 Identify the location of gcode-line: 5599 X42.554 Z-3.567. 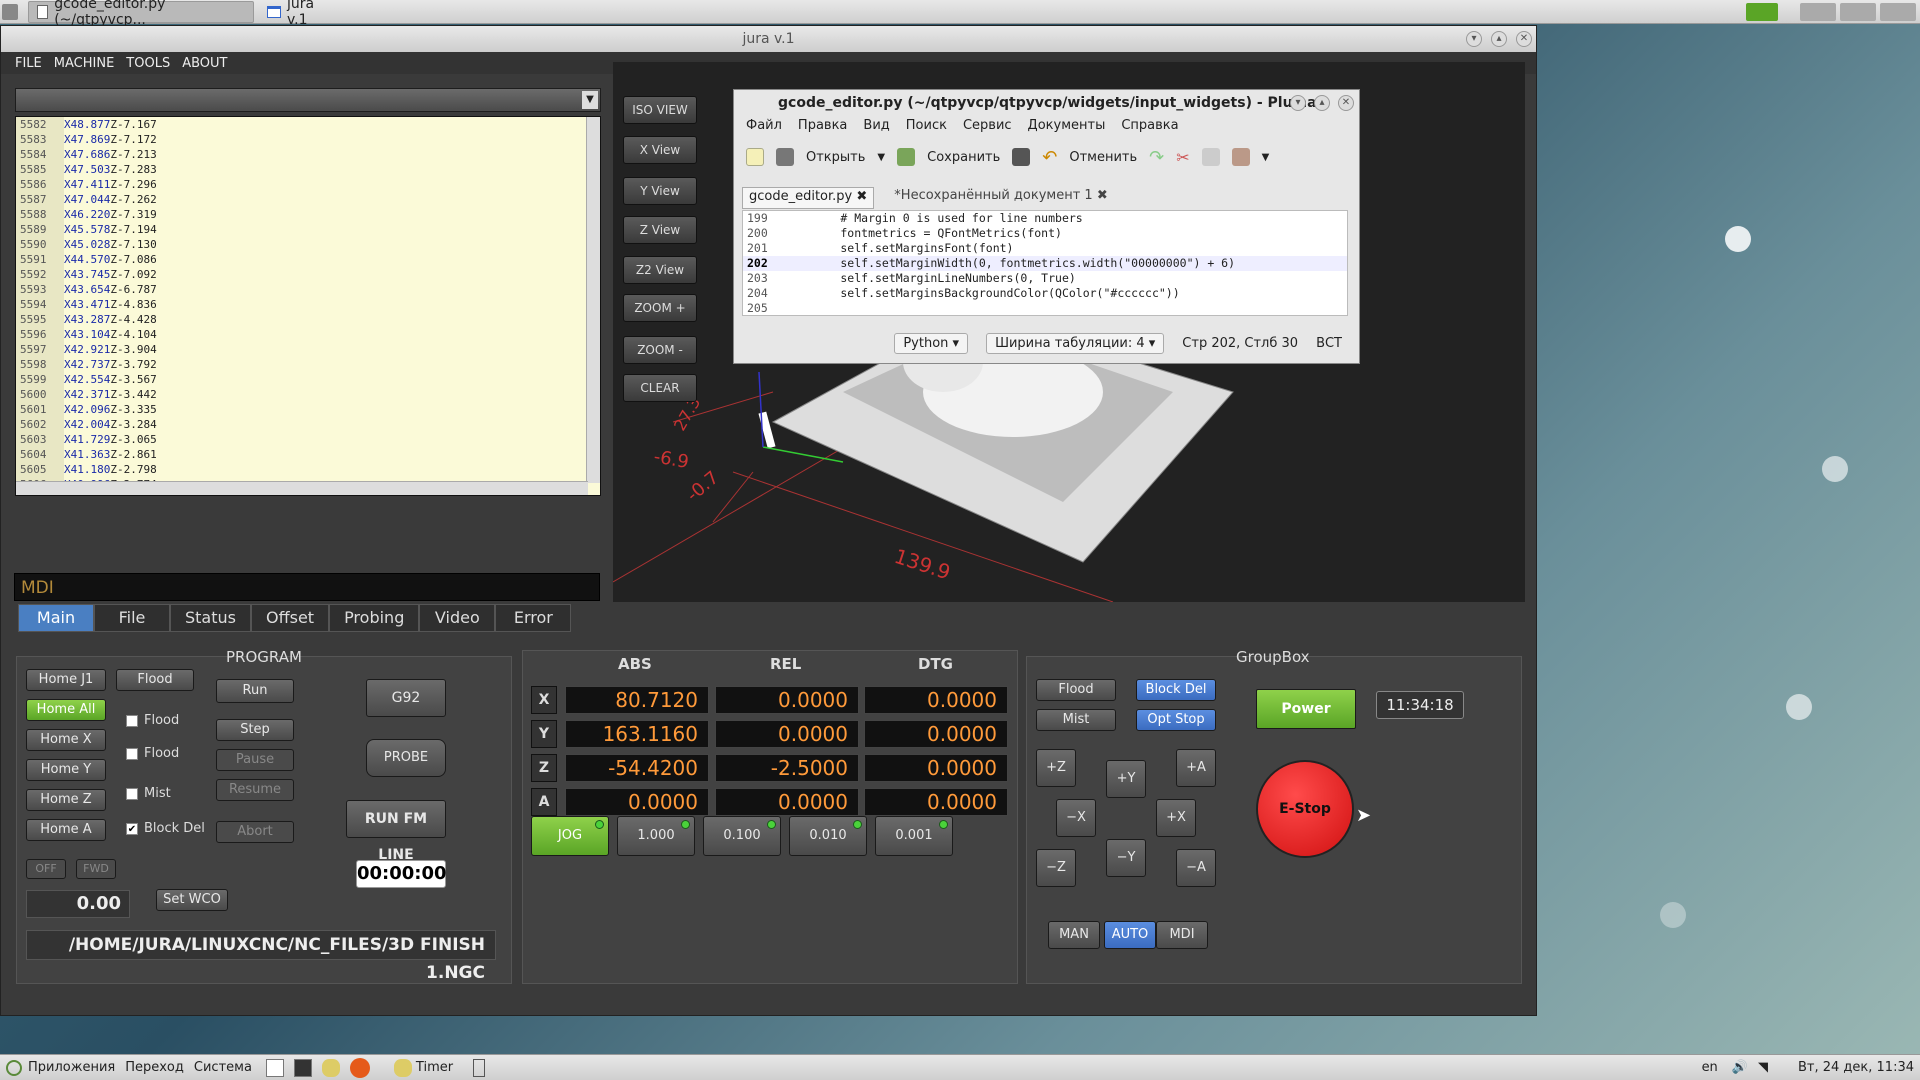
(308, 379).